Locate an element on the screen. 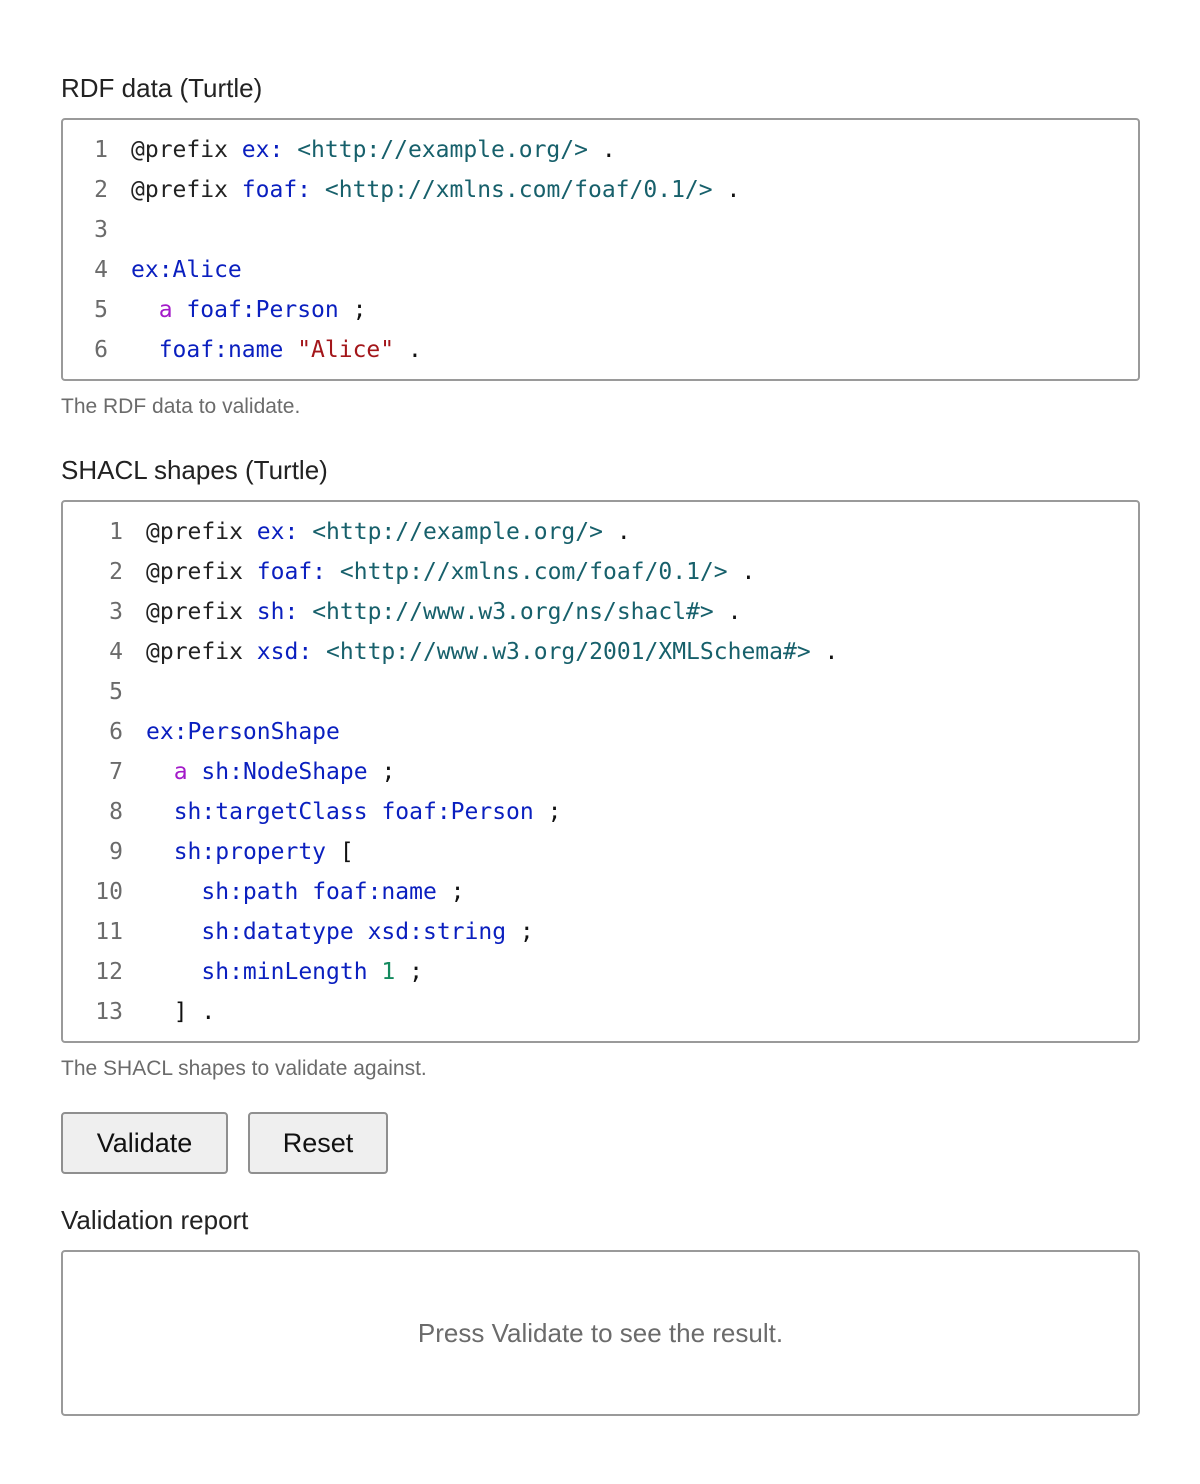 The image size is (1200, 1484). code-token: sh:targetClass is located at coordinates (270, 812).